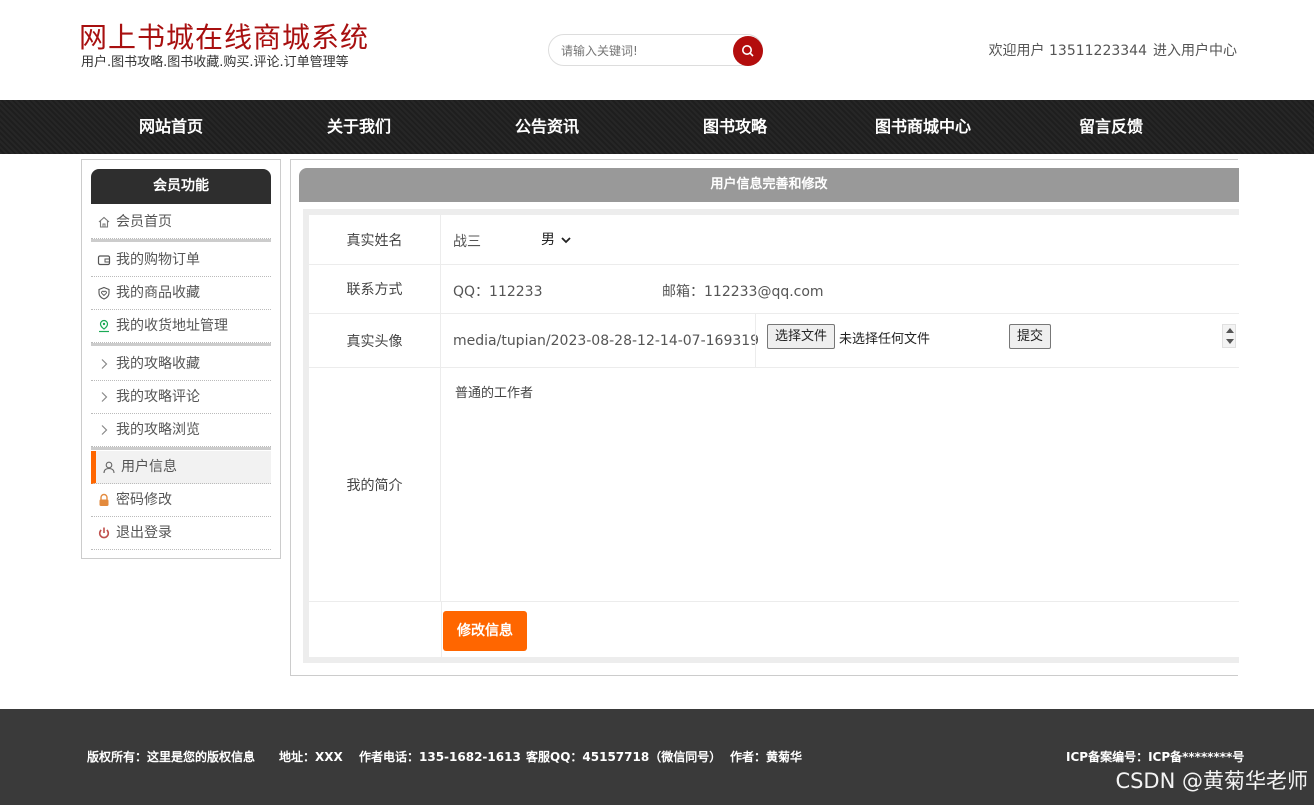 Image resolution: width=1314 pixels, height=805 pixels. What do you see at coordinates (181, 186) in the screenshot?
I see `sidebar-title: 会员功能` at bounding box center [181, 186].